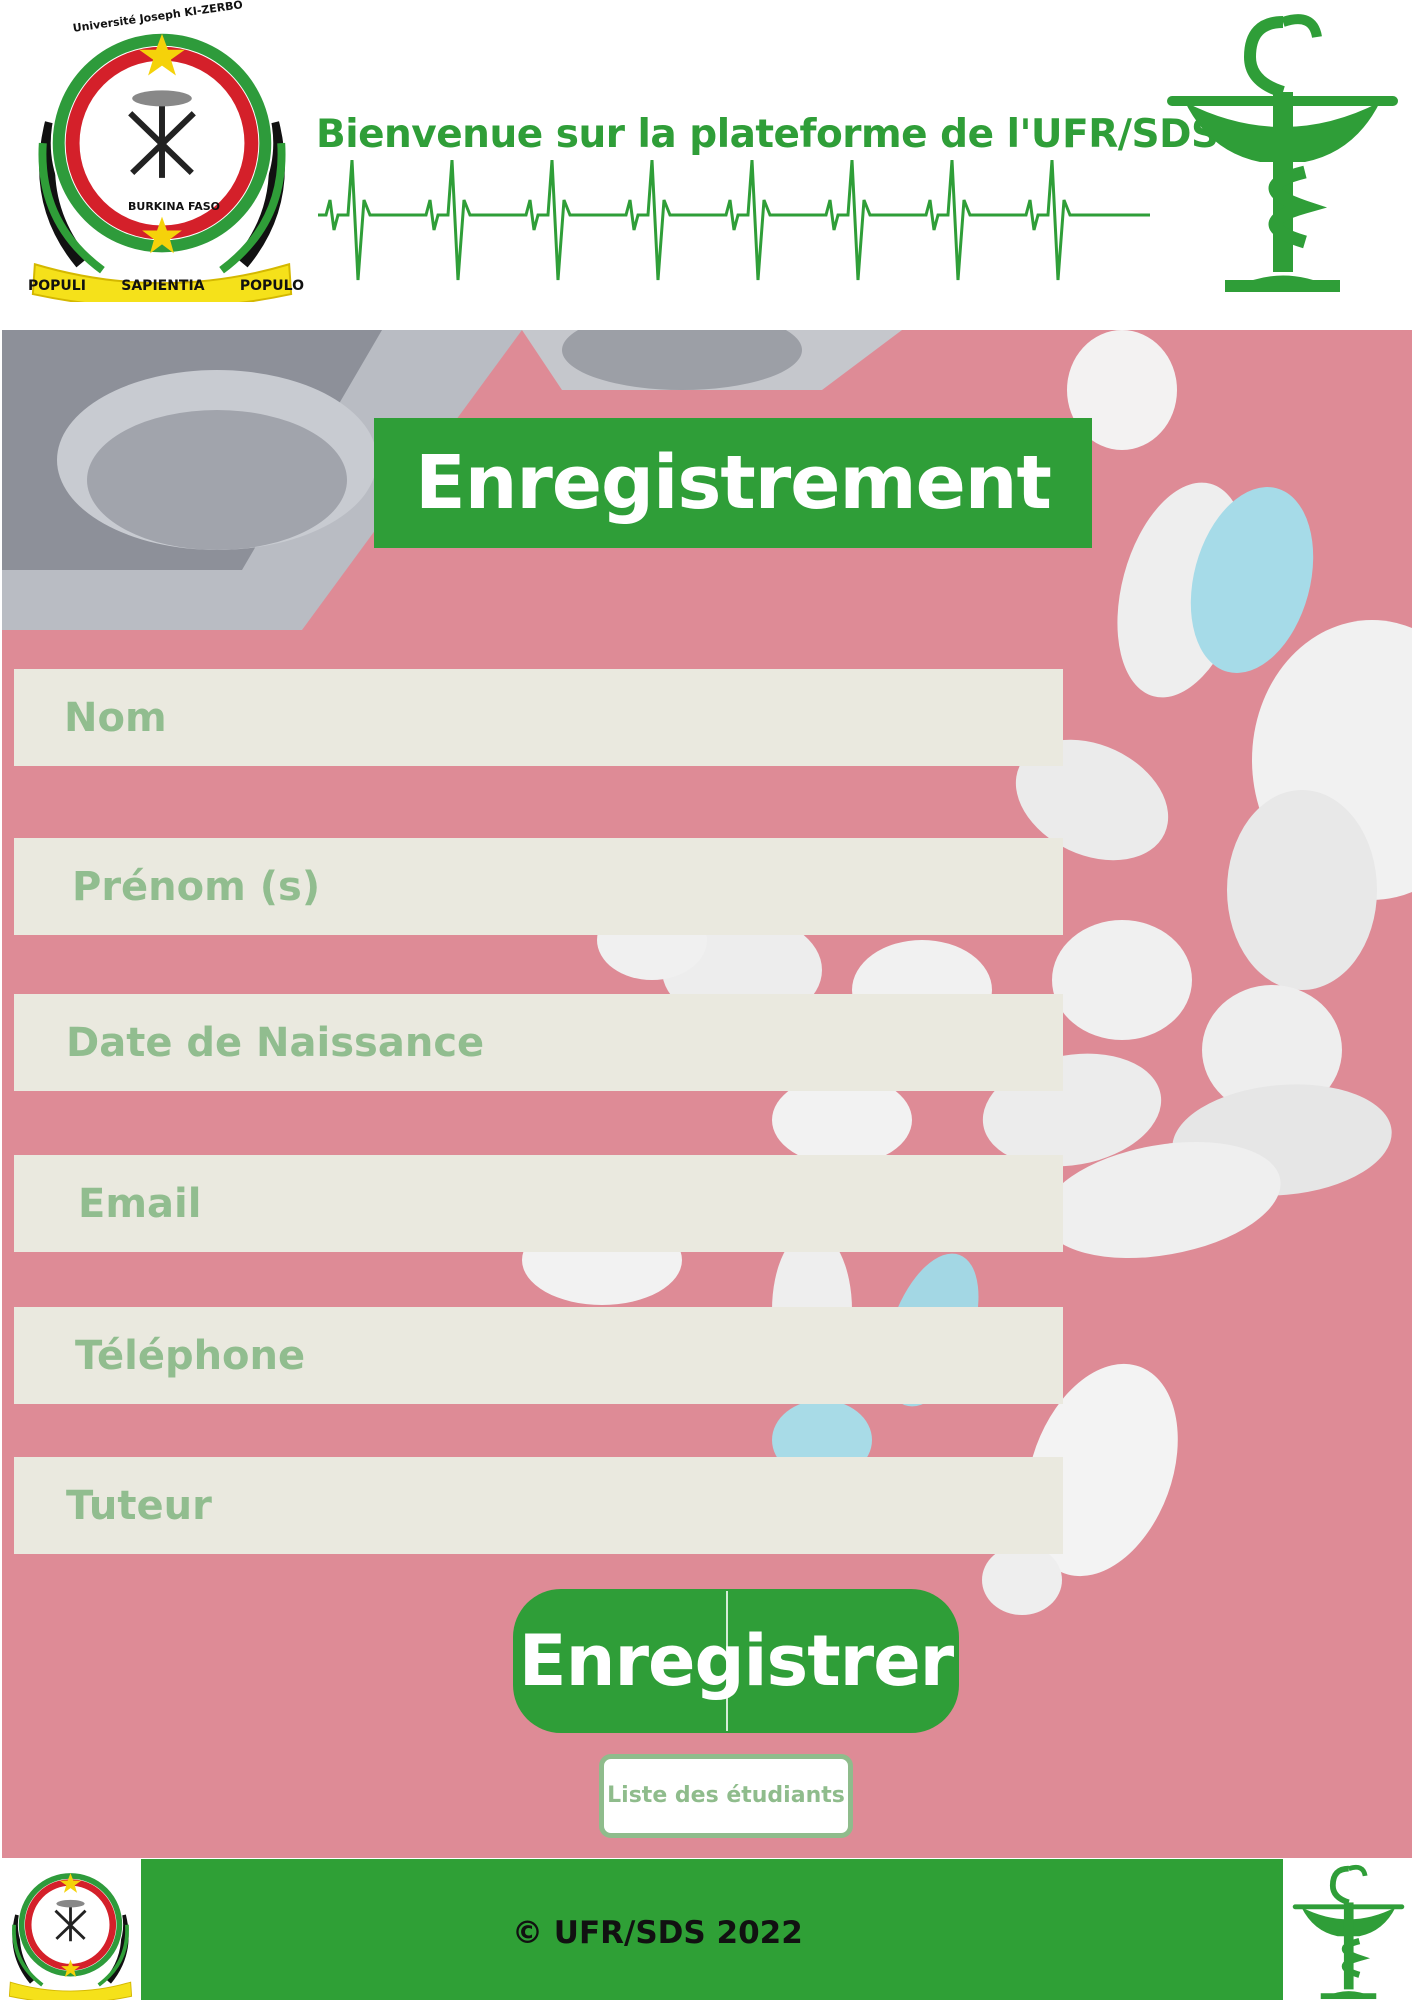 This screenshot has height=2004, width=1414. I want to click on footer-university-logo, so click(70, 1929).